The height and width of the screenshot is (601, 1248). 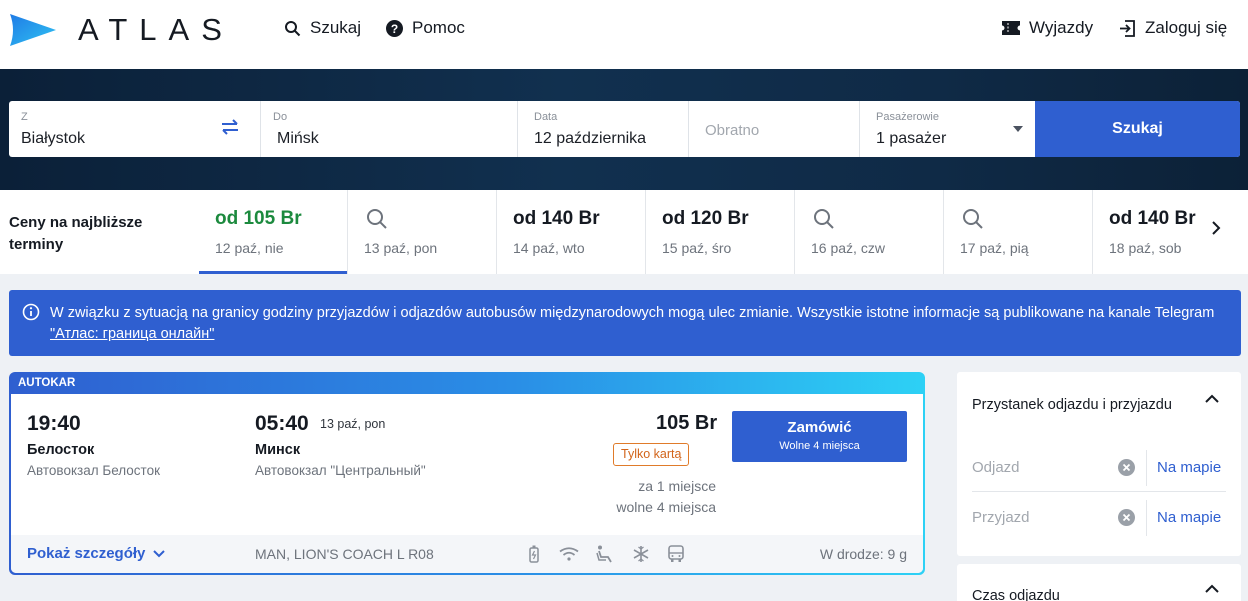 What do you see at coordinates (603, 129) in the screenshot?
I see `date-field: Data 12 października` at bounding box center [603, 129].